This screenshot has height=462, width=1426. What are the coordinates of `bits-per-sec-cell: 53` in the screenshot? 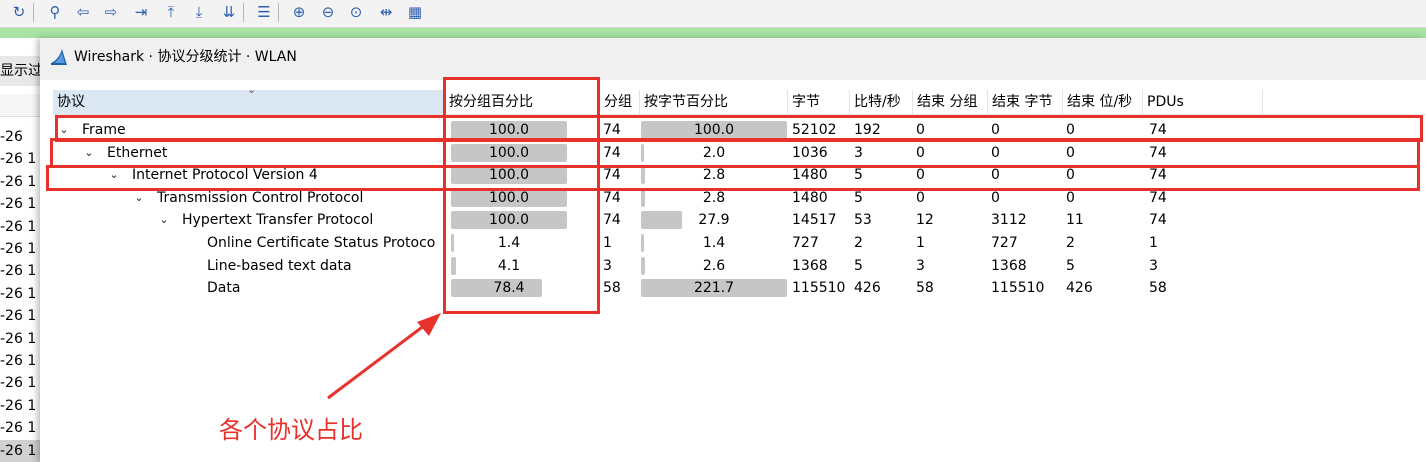 It's located at (863, 220).